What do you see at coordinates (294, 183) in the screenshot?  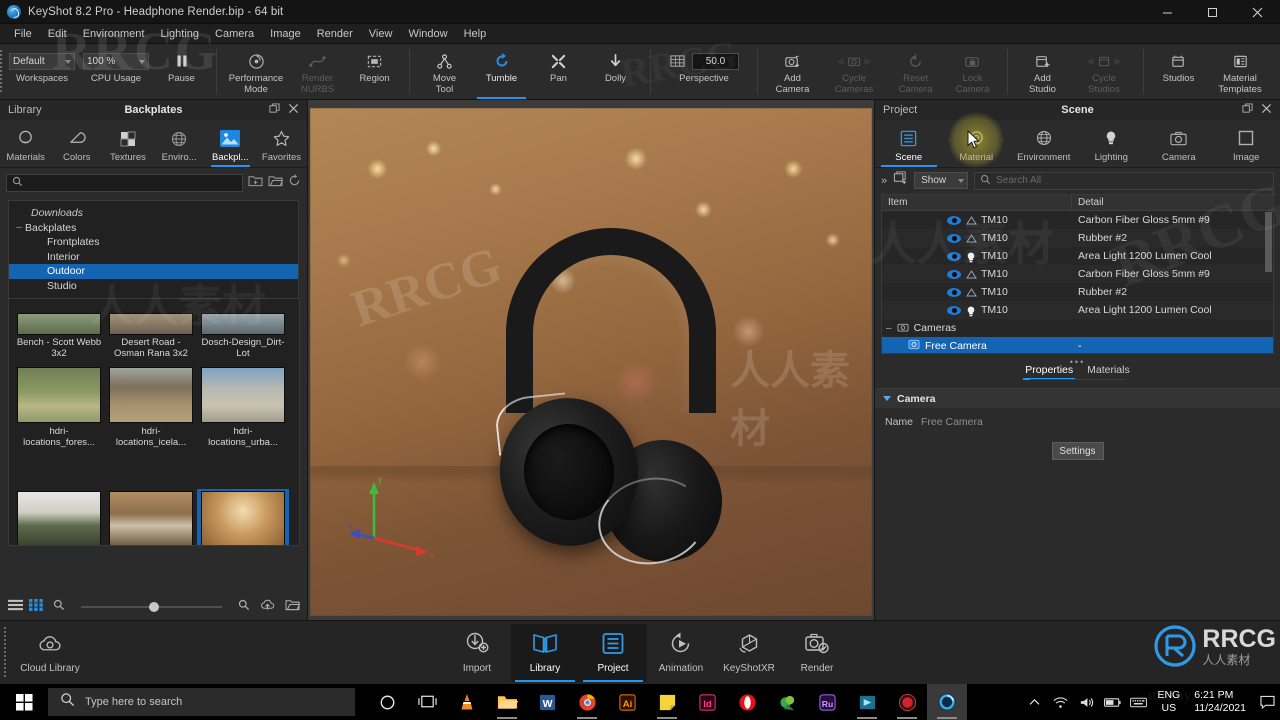 I see `library-refresh-icon` at bounding box center [294, 183].